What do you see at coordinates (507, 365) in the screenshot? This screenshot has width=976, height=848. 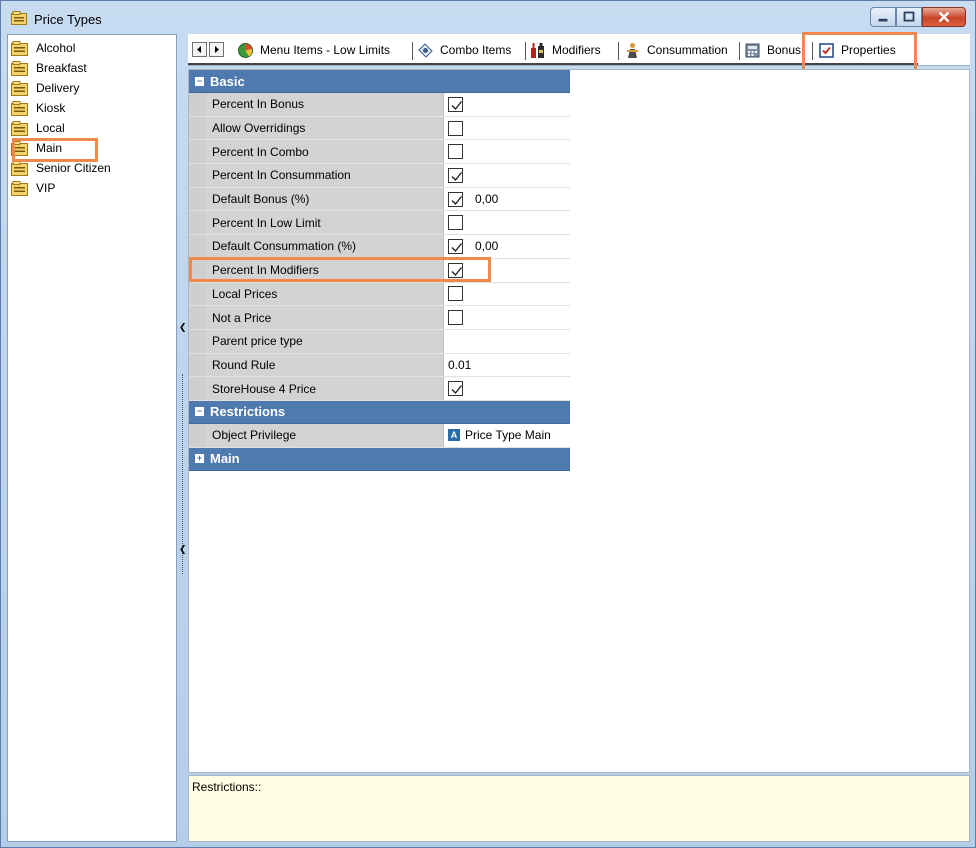 I see `property-value-cell: 0.01` at bounding box center [507, 365].